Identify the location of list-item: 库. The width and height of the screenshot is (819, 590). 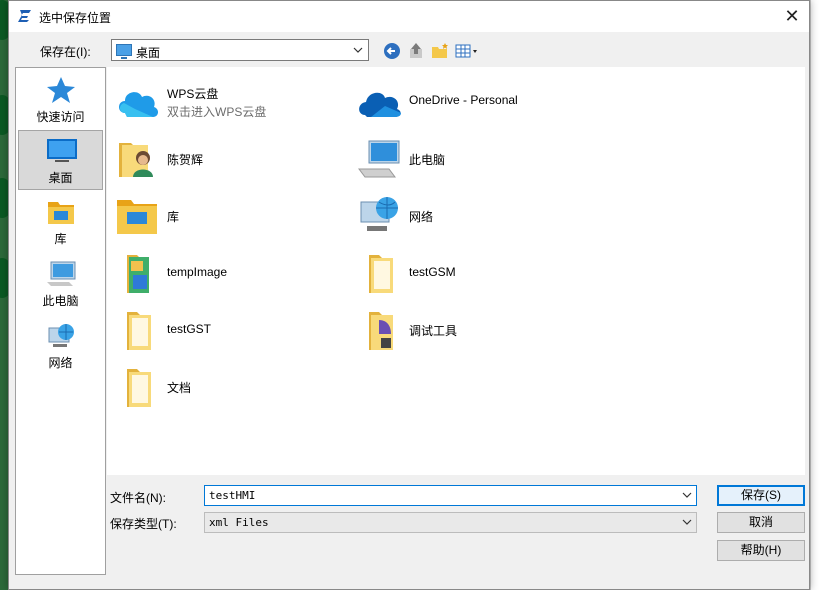
(225, 217).